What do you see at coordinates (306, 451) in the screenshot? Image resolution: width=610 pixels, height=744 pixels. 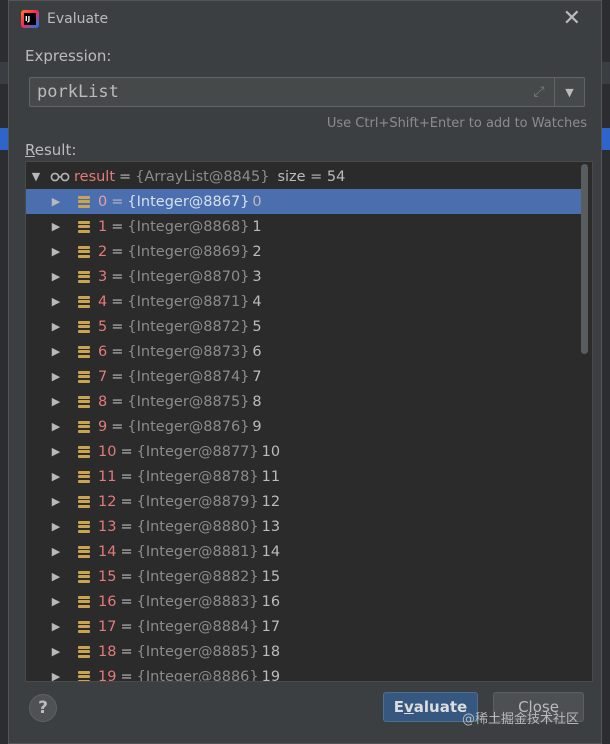 I see `tree-row: ▶ 10 = {Integer@8877} 10` at bounding box center [306, 451].